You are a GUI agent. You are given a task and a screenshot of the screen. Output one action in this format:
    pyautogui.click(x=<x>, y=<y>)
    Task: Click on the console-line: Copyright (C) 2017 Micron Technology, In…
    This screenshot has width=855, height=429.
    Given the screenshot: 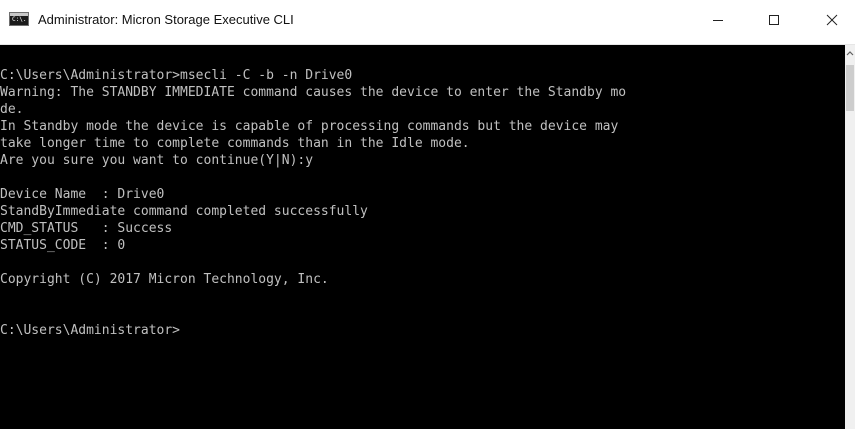 What is the action you would take?
    pyautogui.click(x=164, y=279)
    